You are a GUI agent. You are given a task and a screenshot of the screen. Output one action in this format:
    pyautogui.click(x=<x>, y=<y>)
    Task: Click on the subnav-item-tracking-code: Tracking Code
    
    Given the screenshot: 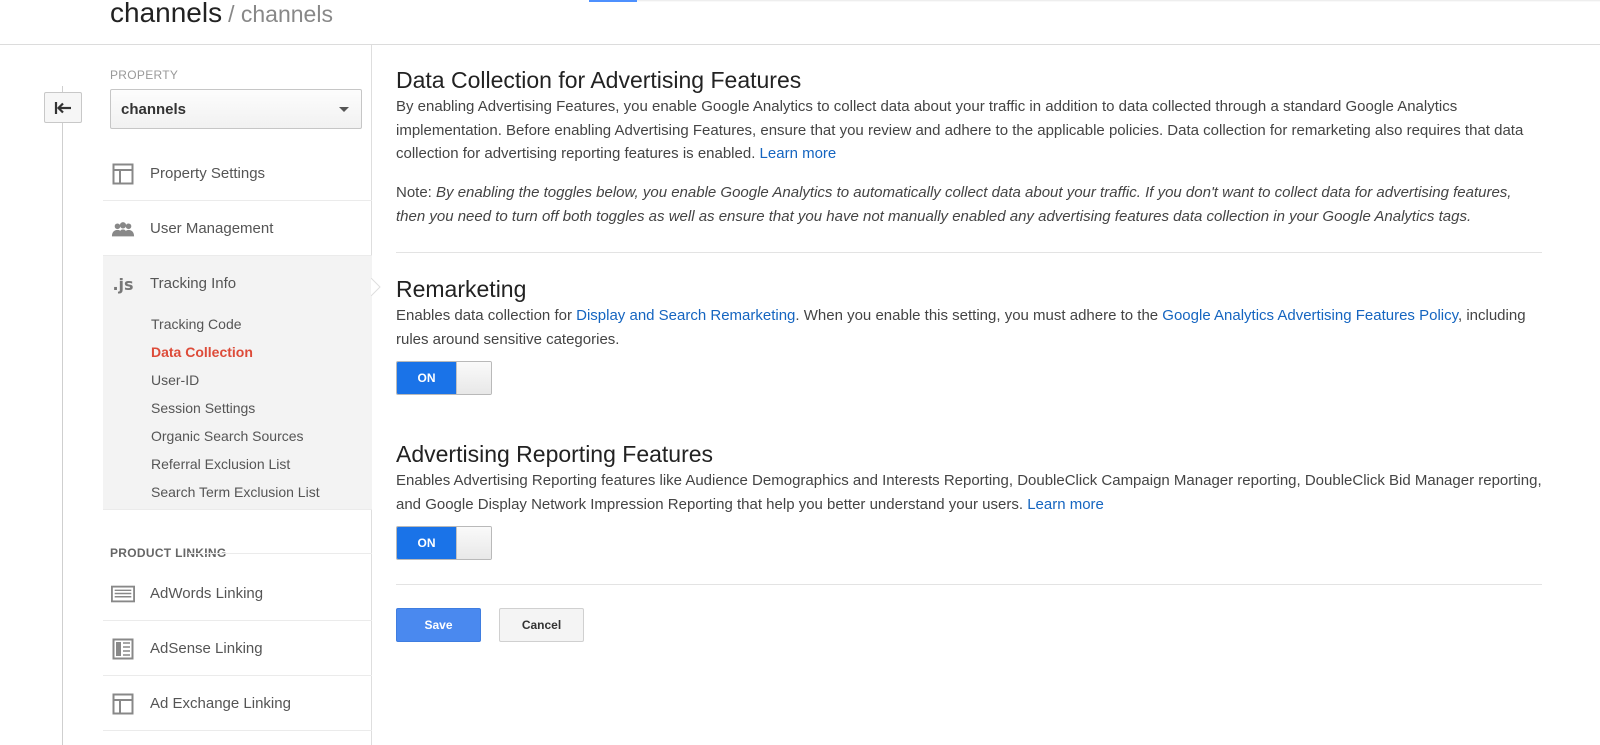 What is the action you would take?
    pyautogui.click(x=196, y=324)
    